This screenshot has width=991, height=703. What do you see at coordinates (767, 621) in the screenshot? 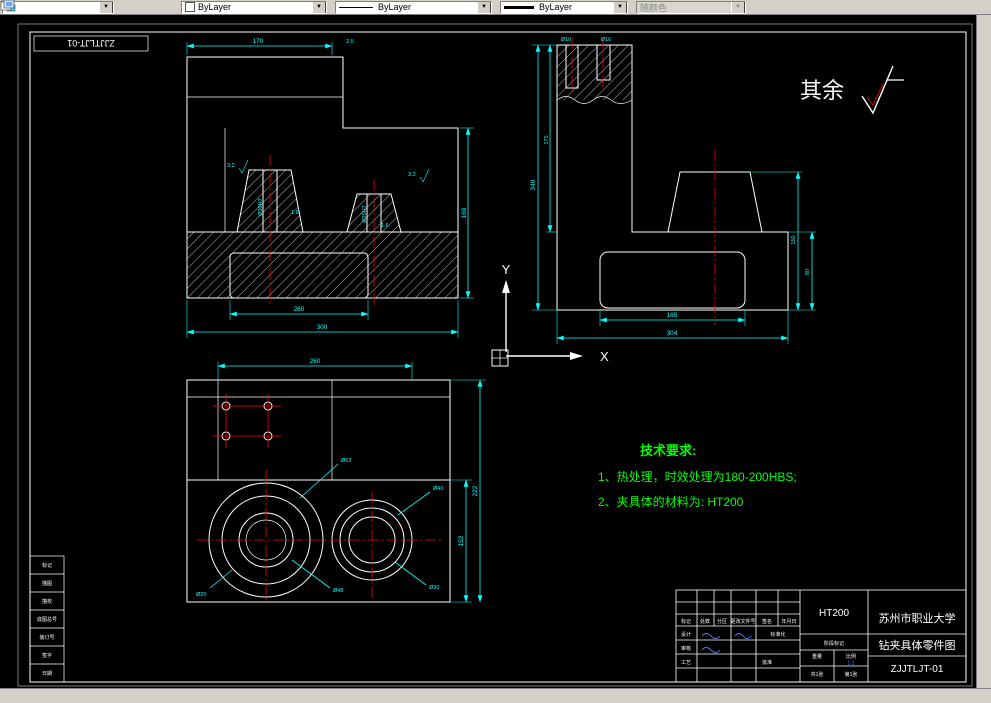
I see `titleblock-sign-label: 签名` at bounding box center [767, 621].